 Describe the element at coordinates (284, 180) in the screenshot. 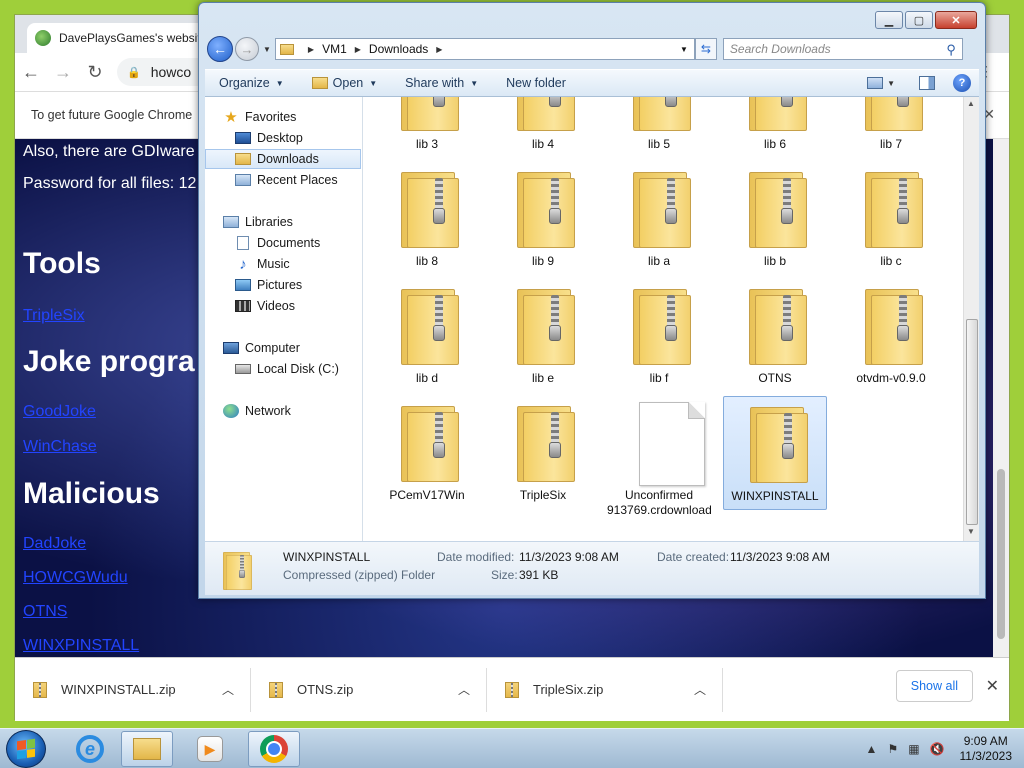

I see `nav-recent-places: Recent Places` at that location.